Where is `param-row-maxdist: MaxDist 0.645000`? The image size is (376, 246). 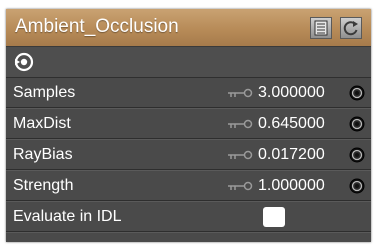
param-row-maxdist: MaxDist 0.645000 is located at coordinates (188, 124).